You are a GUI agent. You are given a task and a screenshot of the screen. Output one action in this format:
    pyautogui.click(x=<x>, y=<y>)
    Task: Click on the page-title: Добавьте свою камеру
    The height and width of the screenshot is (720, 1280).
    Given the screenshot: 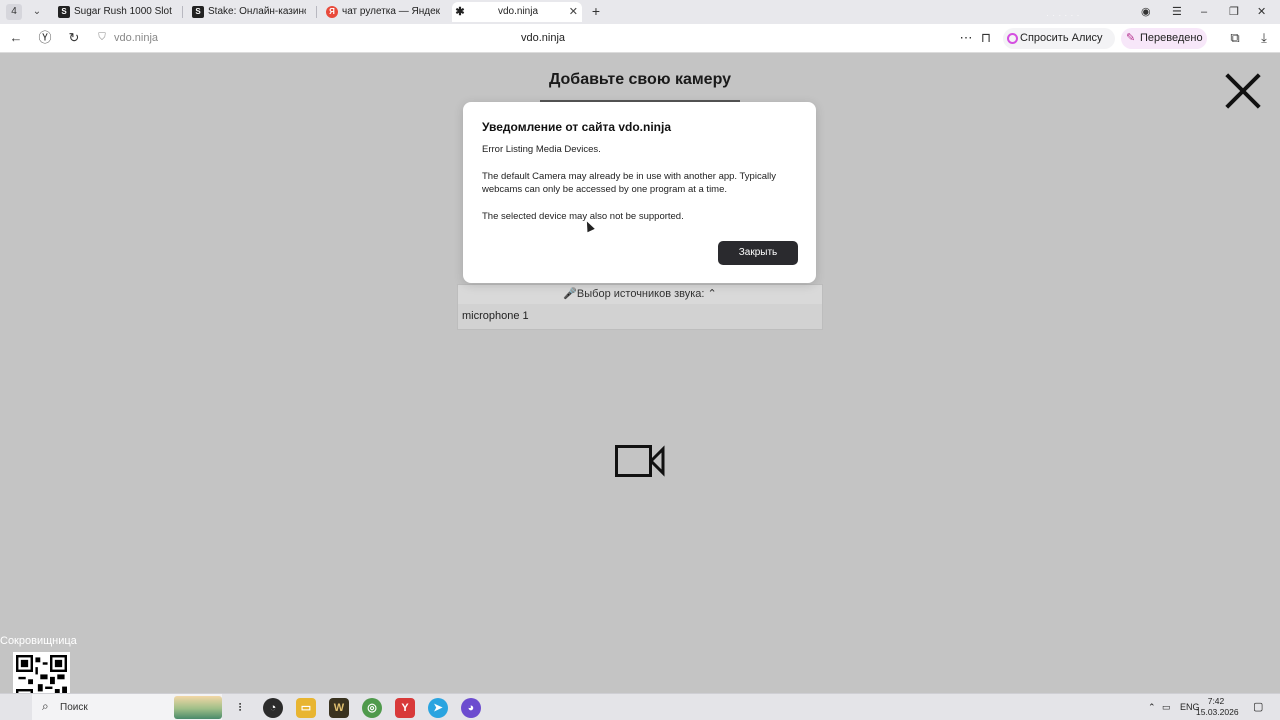 What is the action you would take?
    pyautogui.click(x=640, y=79)
    